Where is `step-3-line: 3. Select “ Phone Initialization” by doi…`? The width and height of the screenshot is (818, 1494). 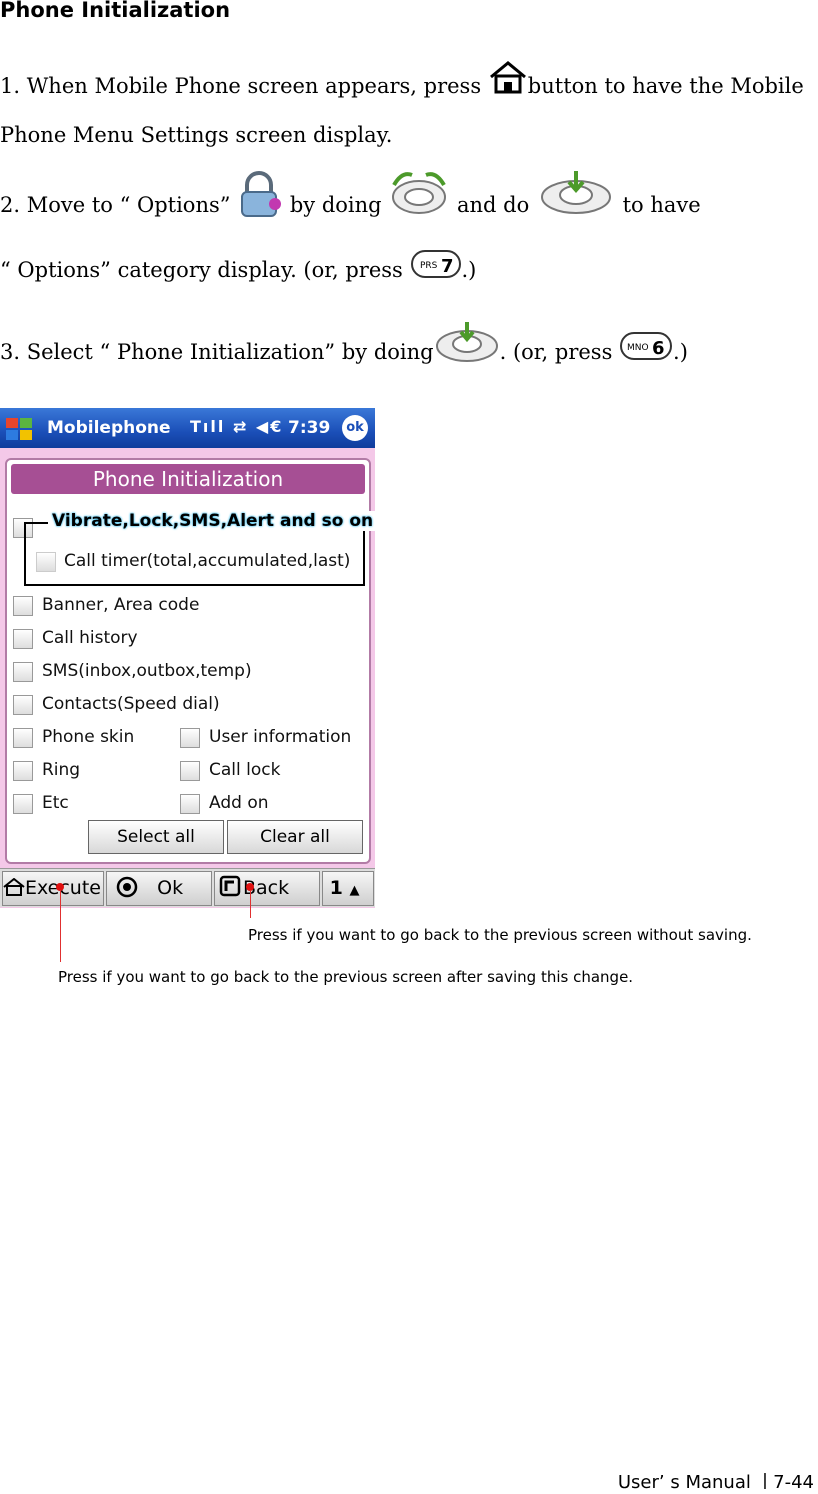 step-3-line: 3. Select “ Phone Initialization” by doi… is located at coordinates (344, 342).